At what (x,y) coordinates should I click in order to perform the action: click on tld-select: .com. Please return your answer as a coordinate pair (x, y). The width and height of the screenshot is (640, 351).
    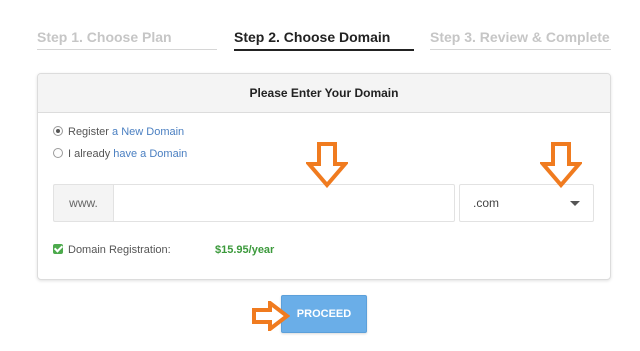
    Looking at the image, I should click on (526, 203).